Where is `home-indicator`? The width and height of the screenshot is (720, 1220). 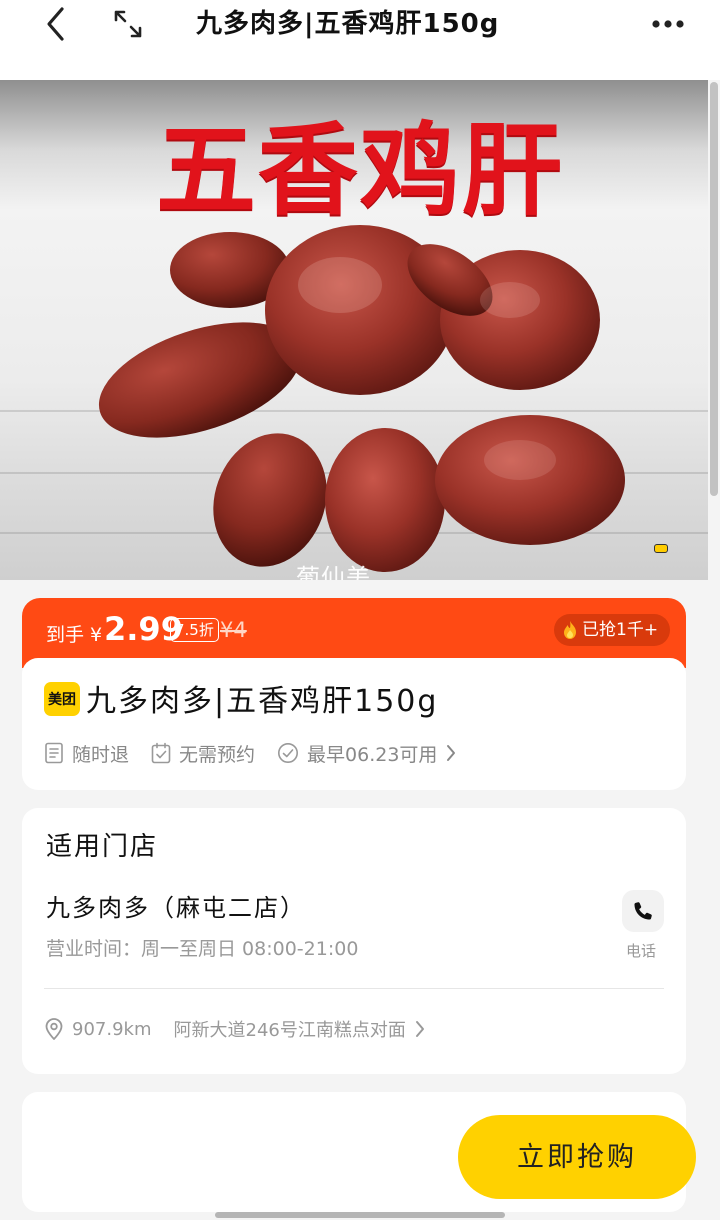 home-indicator is located at coordinates (360, 1215).